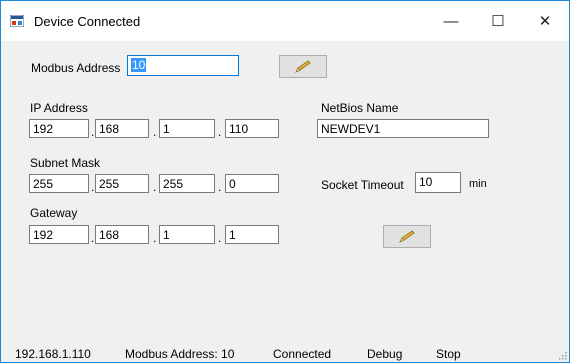 Image resolution: width=570 pixels, height=363 pixels. I want to click on ip-octet-3: 1, so click(187, 128).